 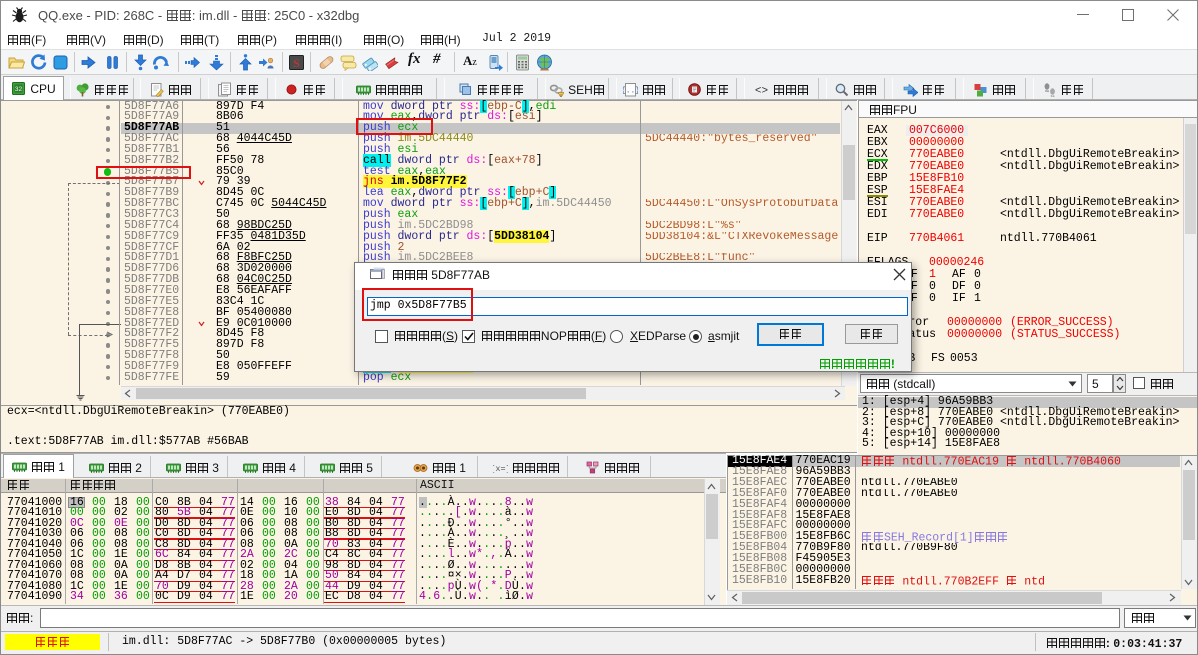 What do you see at coordinates (500, 469) in the screenshot?
I see `svg-text: [x=]` at bounding box center [500, 469].